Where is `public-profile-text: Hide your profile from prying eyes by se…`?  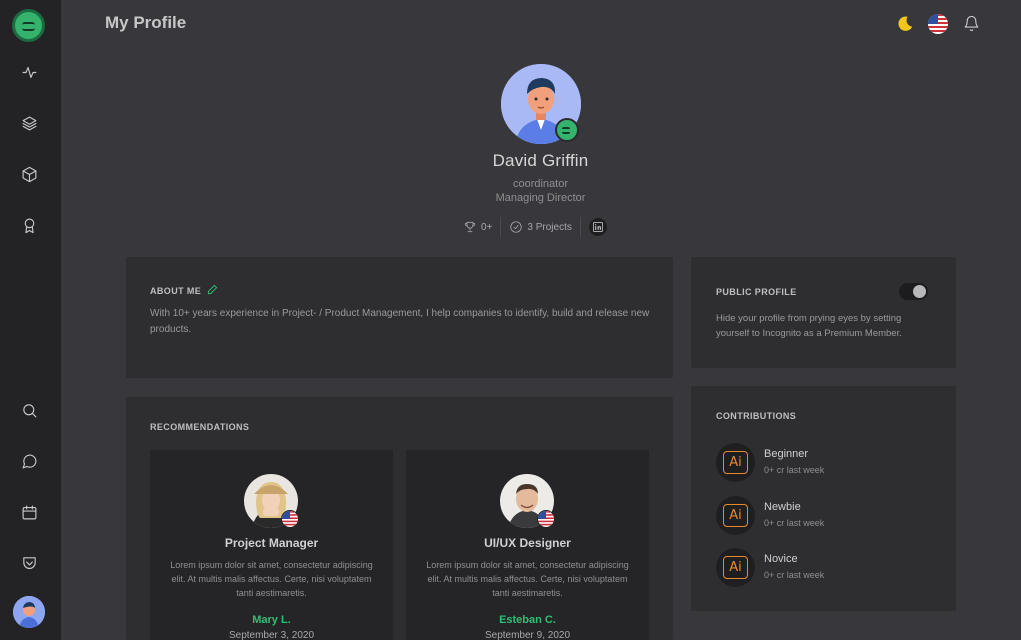
public-profile-text: Hide your profile from prying eyes by se… is located at coordinates (809, 326).